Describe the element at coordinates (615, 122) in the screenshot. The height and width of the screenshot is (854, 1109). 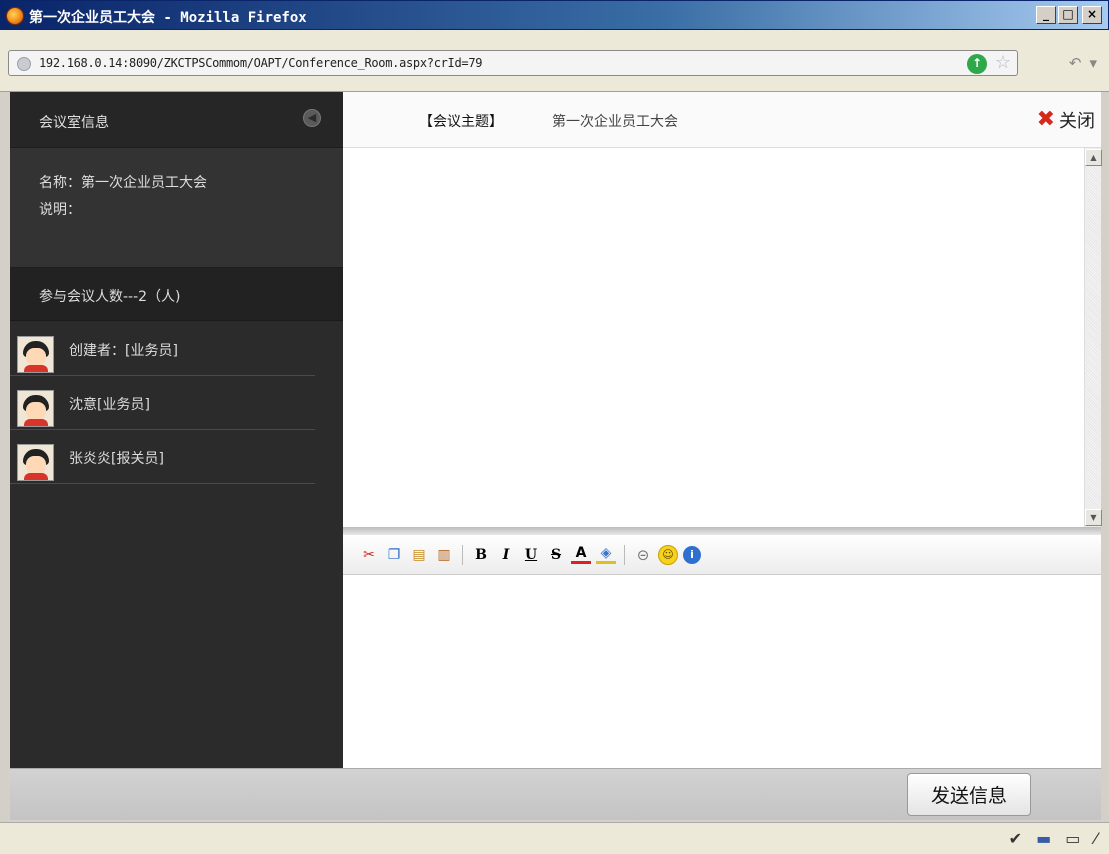
I see `topic-value: 第一次企业员工大会` at that location.